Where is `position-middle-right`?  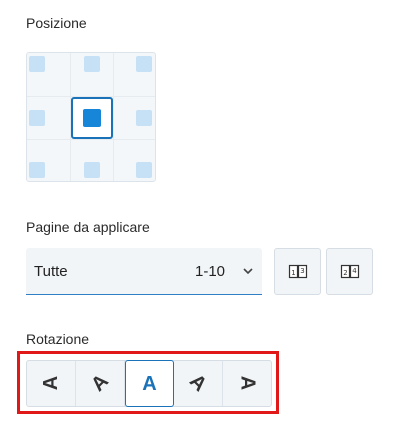
position-middle-right is located at coordinates (134, 118).